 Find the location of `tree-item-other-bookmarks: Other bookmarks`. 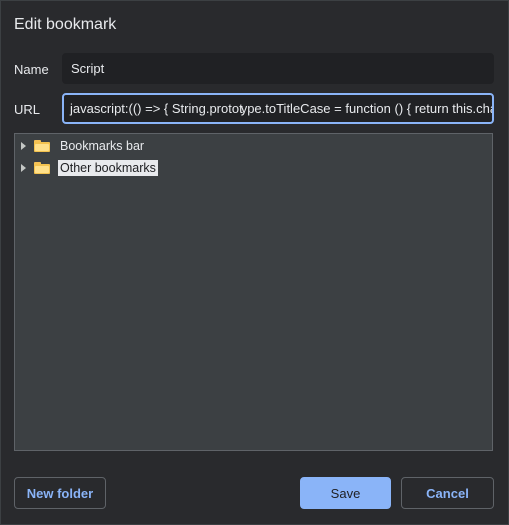

tree-item-other-bookmarks: Other bookmarks is located at coordinates (86, 168).